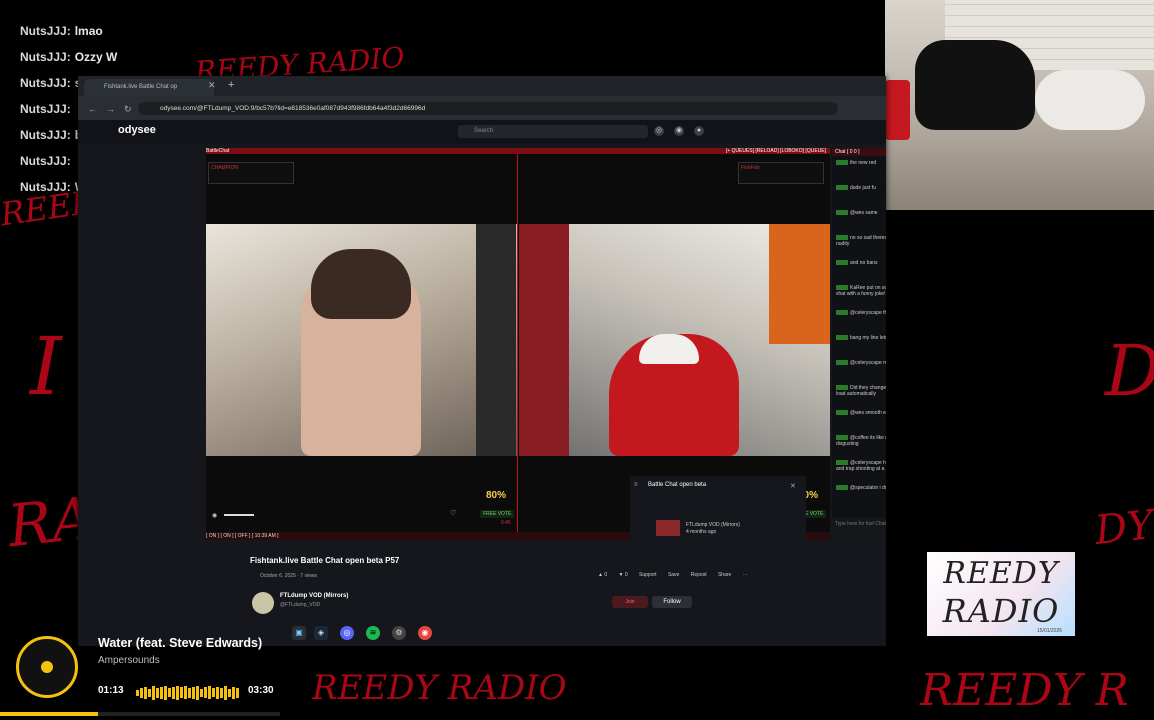 Image resolution: width=1154 pixels, height=720 pixels. I want to click on webcam-red-object, so click(897, 110).